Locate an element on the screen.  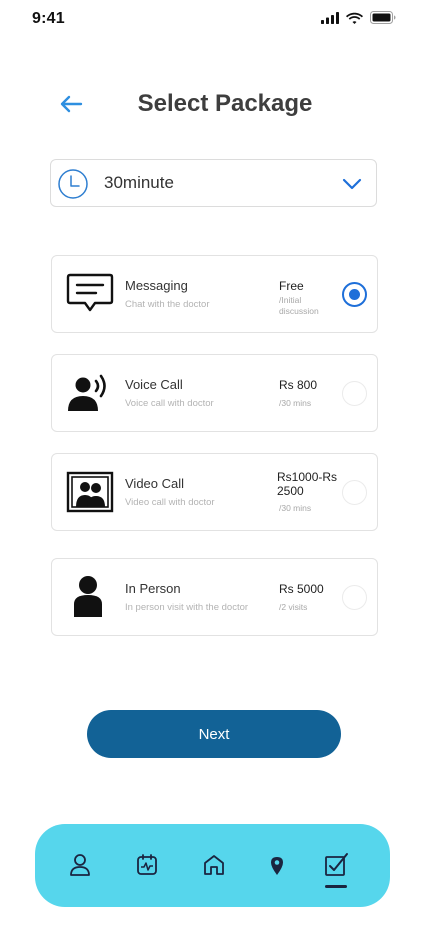
package-name: Voice Call is located at coordinates (154, 384).